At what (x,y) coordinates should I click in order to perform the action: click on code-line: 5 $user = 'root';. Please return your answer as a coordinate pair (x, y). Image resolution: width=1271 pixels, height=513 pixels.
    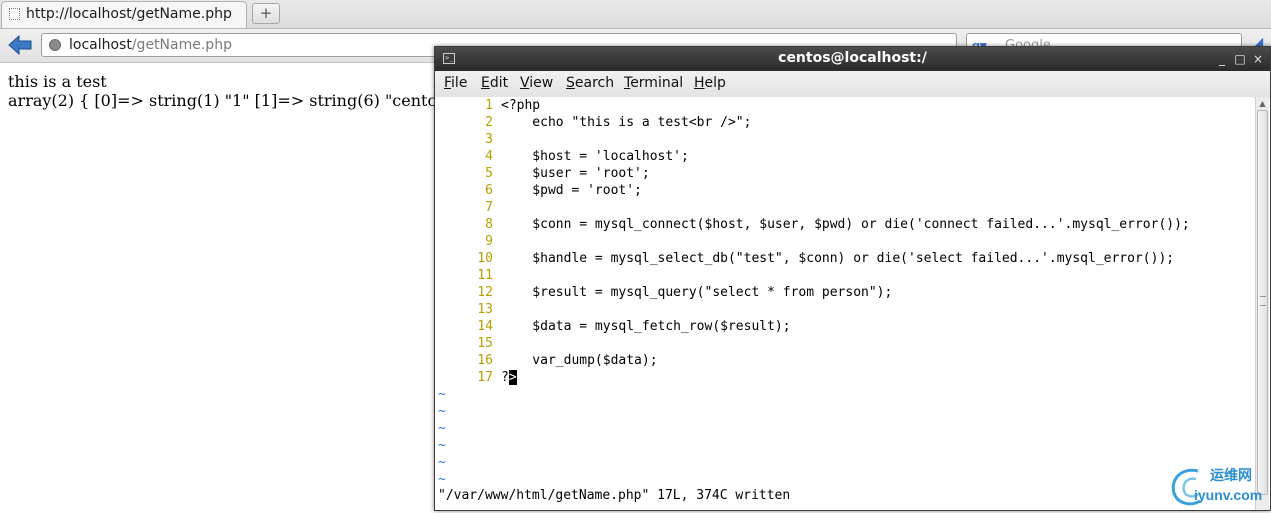
    Looking at the image, I should click on (542, 173).